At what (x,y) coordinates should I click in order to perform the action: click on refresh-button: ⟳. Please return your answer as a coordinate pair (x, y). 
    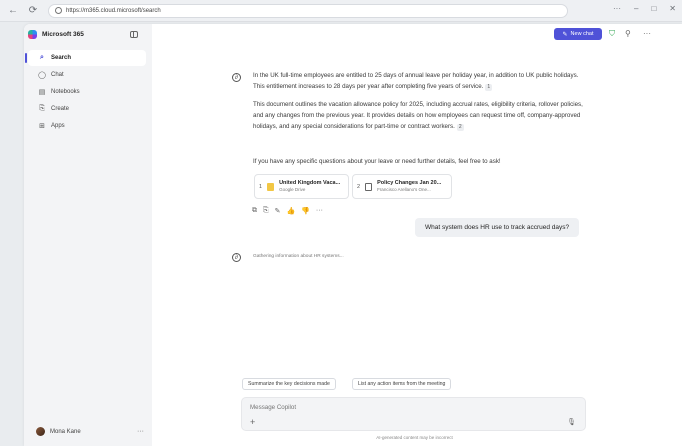
    Looking at the image, I should click on (33, 11).